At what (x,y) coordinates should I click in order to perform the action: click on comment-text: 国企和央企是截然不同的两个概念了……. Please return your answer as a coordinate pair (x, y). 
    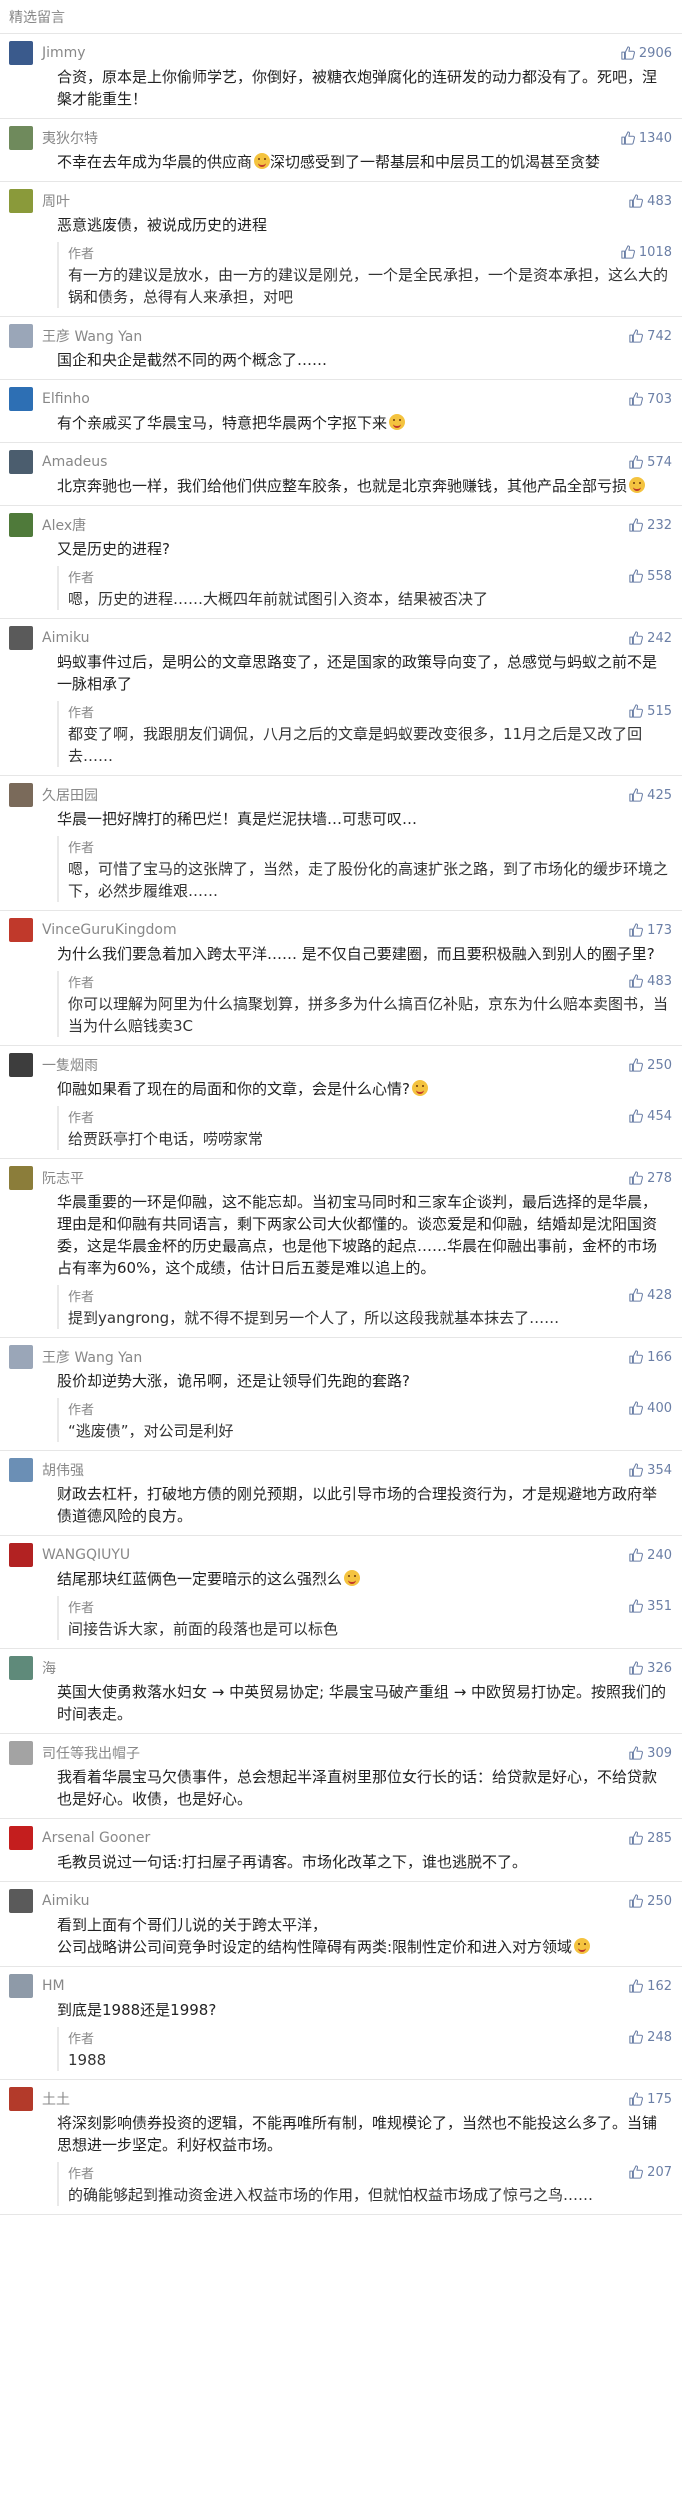
    Looking at the image, I should click on (192, 360).